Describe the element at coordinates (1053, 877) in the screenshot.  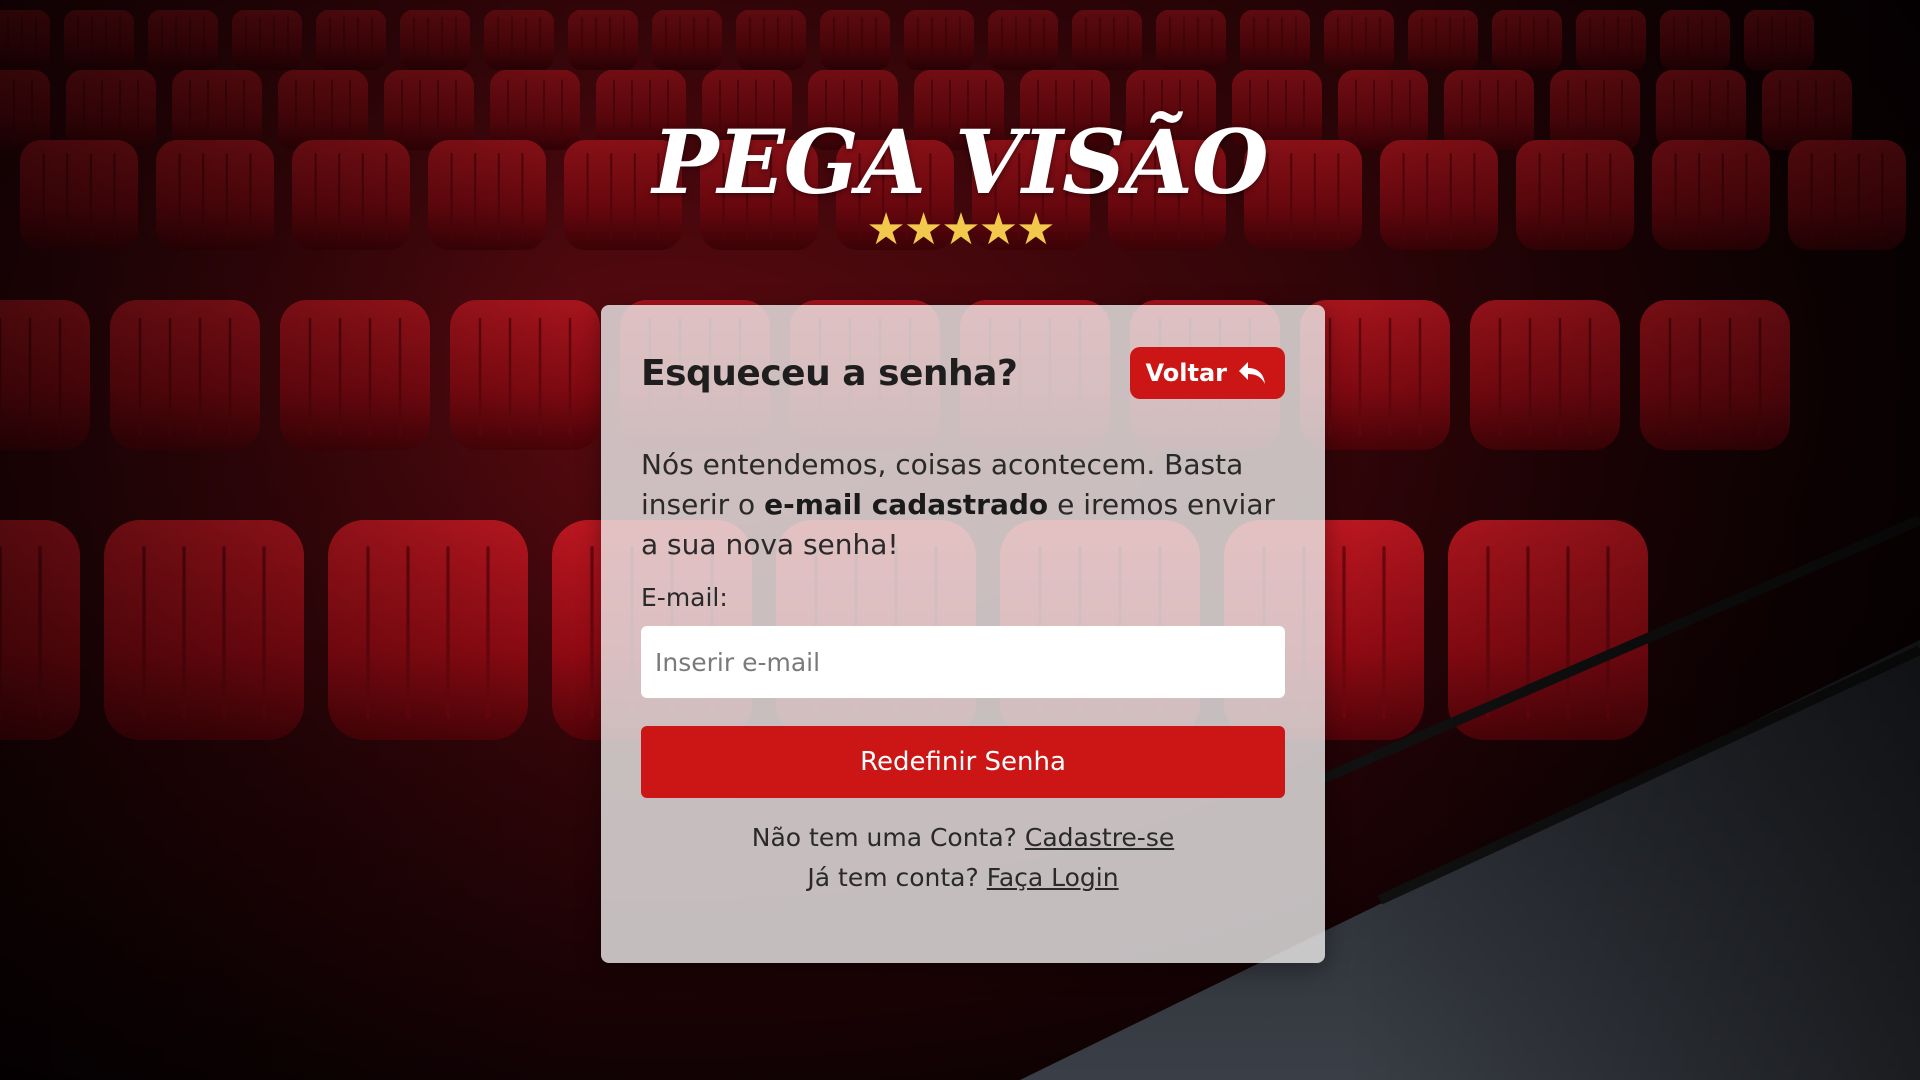
I see `login-link: Faça Login` at that location.